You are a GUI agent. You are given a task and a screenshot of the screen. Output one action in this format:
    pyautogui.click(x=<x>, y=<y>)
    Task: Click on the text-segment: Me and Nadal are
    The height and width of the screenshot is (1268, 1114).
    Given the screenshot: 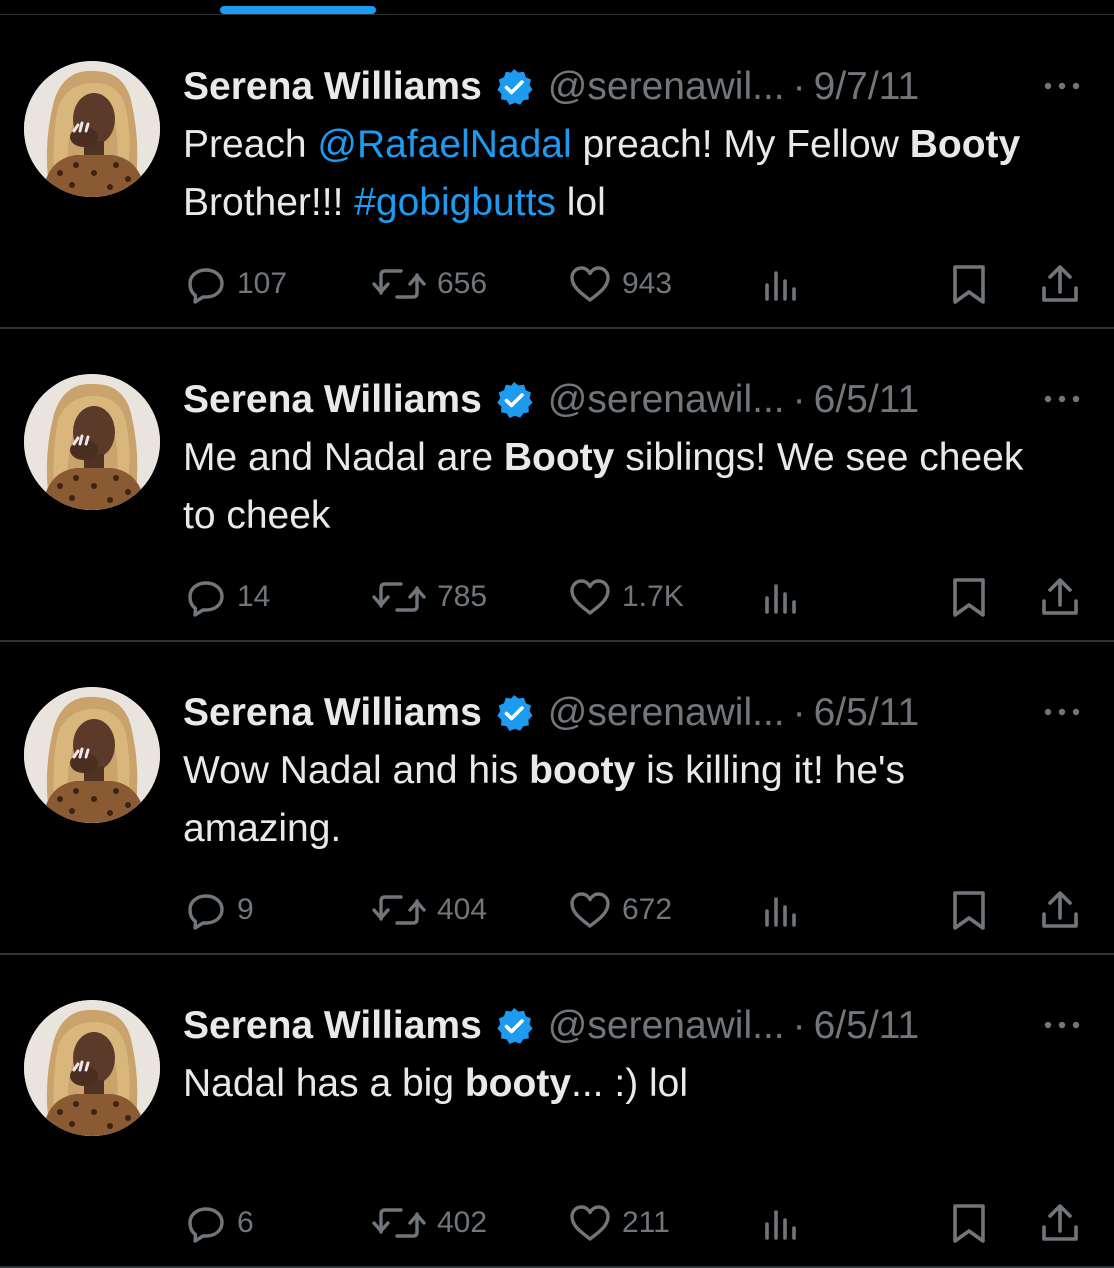 What is the action you would take?
    pyautogui.click(x=343, y=457)
    